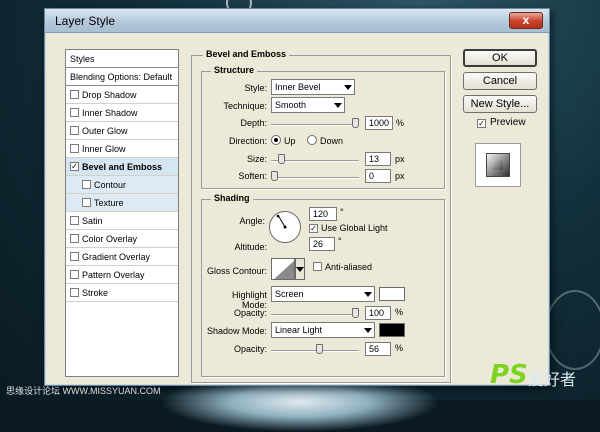  What do you see at coordinates (236, 331) in the screenshot?
I see `shadow-mode-label: Shadow Mode:` at bounding box center [236, 331].